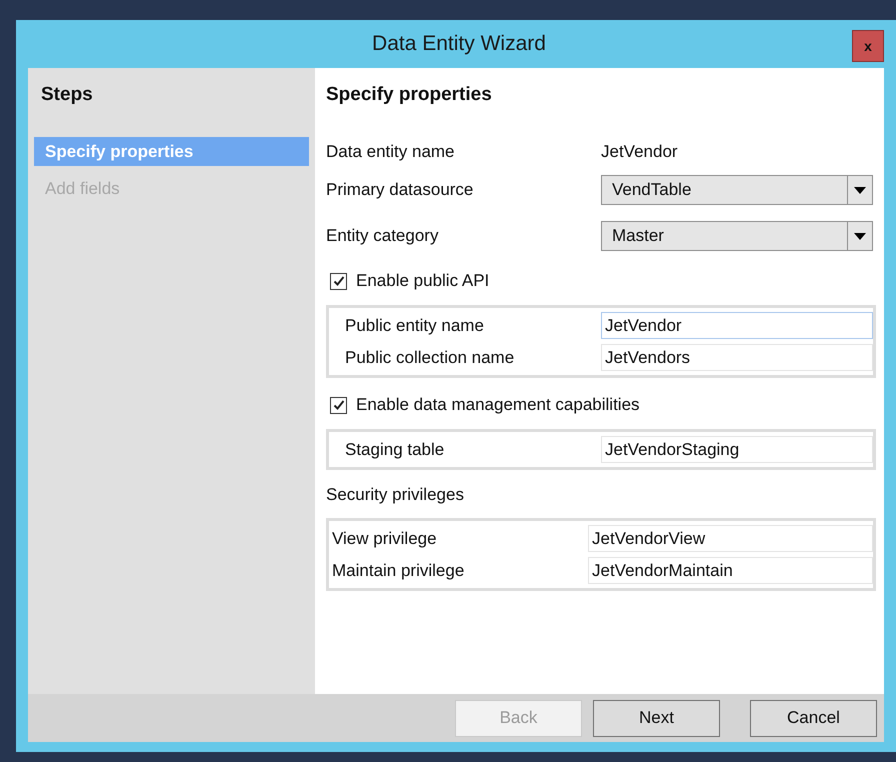 The width and height of the screenshot is (896, 762). I want to click on field-label: Public entity name, so click(414, 326).